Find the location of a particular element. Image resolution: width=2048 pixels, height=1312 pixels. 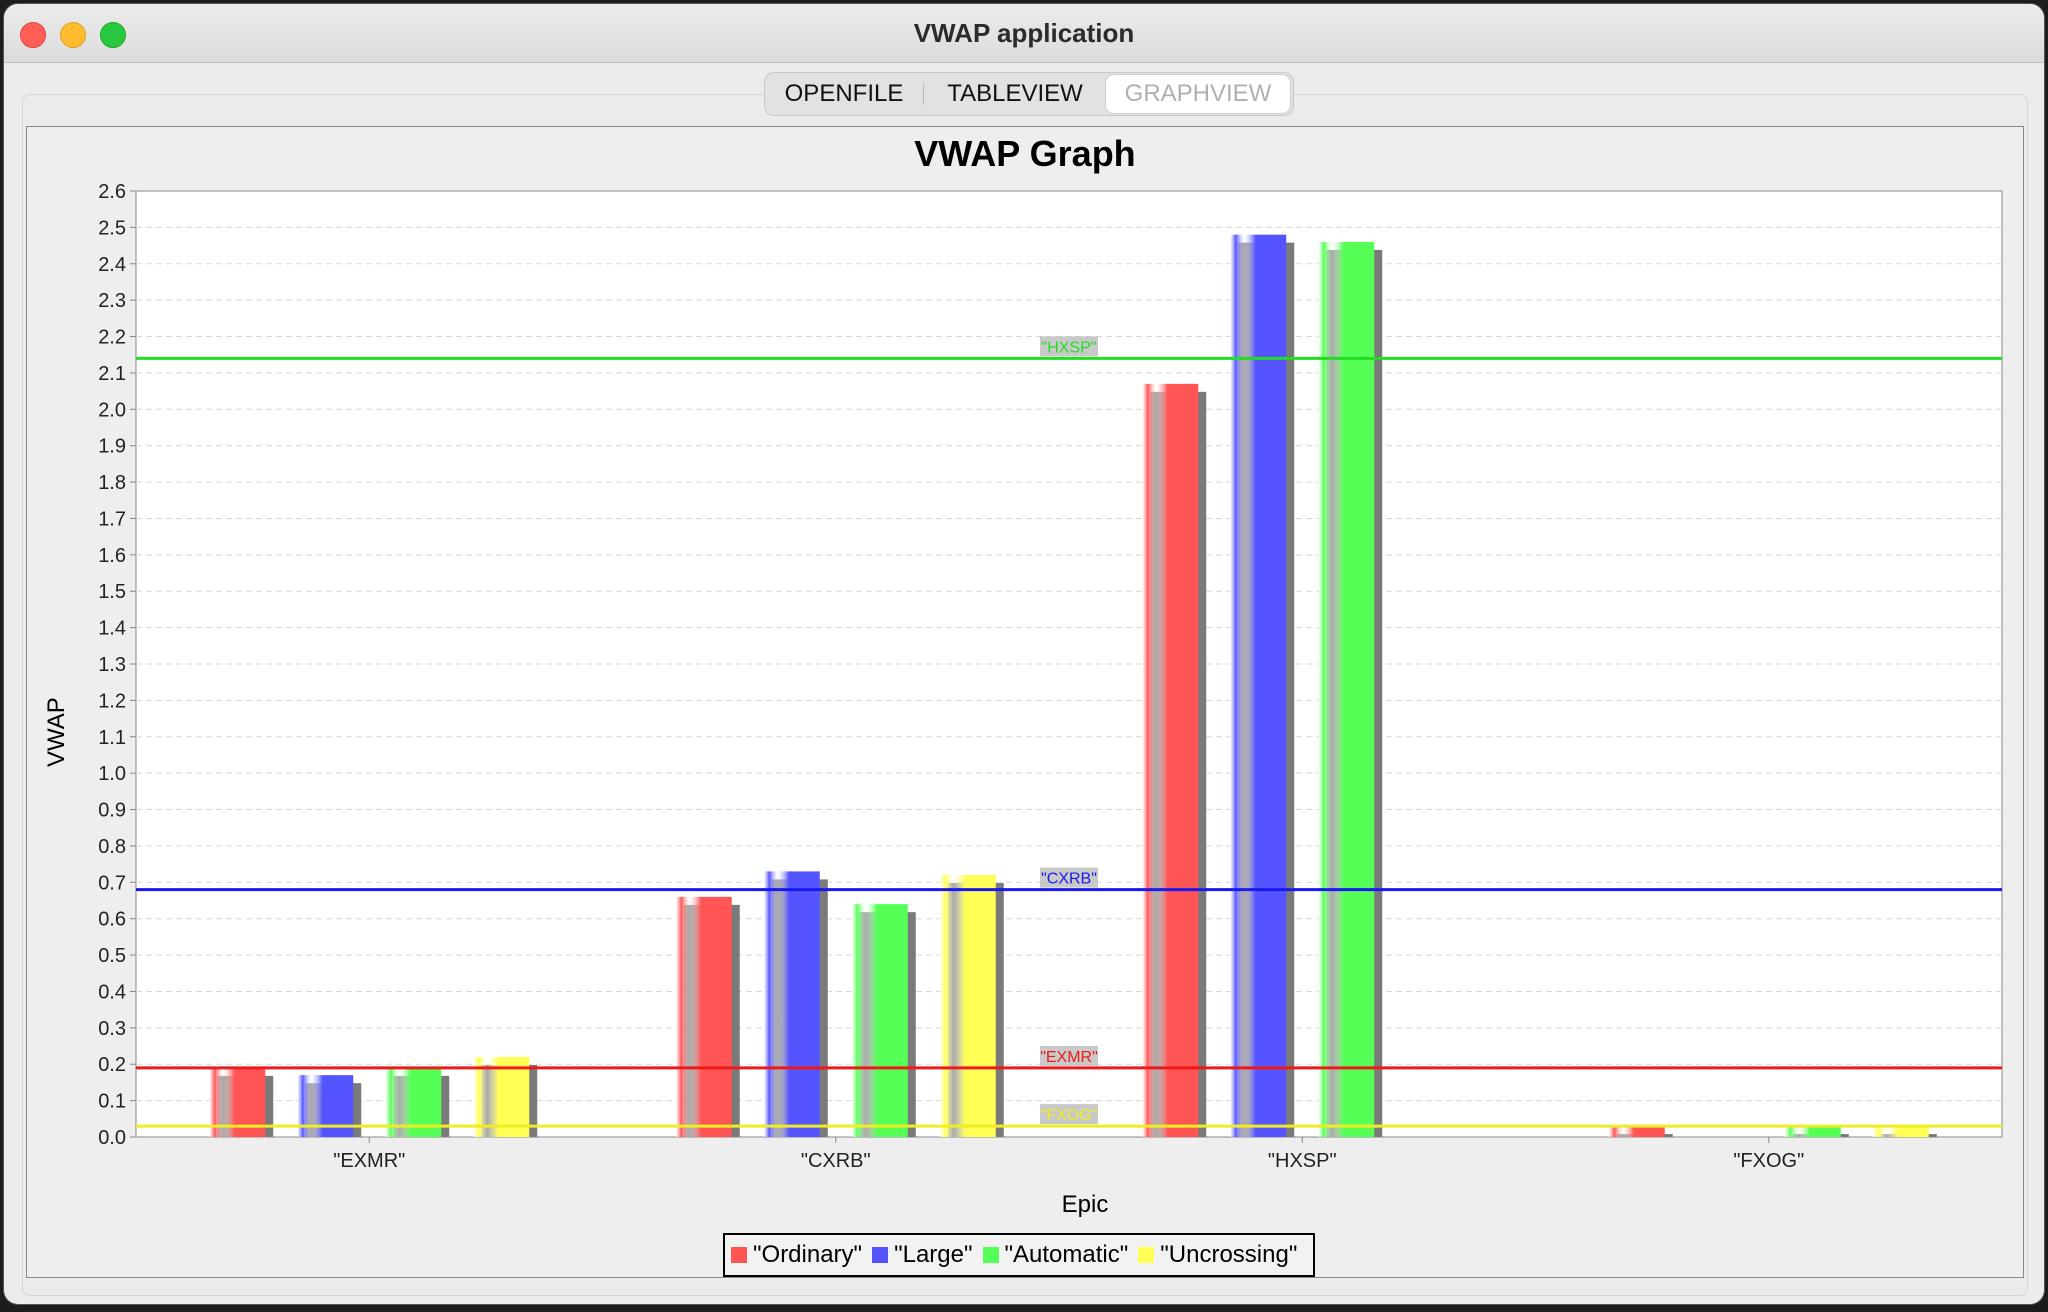

y-tick-label: 2.4 is located at coordinates (112, 265).